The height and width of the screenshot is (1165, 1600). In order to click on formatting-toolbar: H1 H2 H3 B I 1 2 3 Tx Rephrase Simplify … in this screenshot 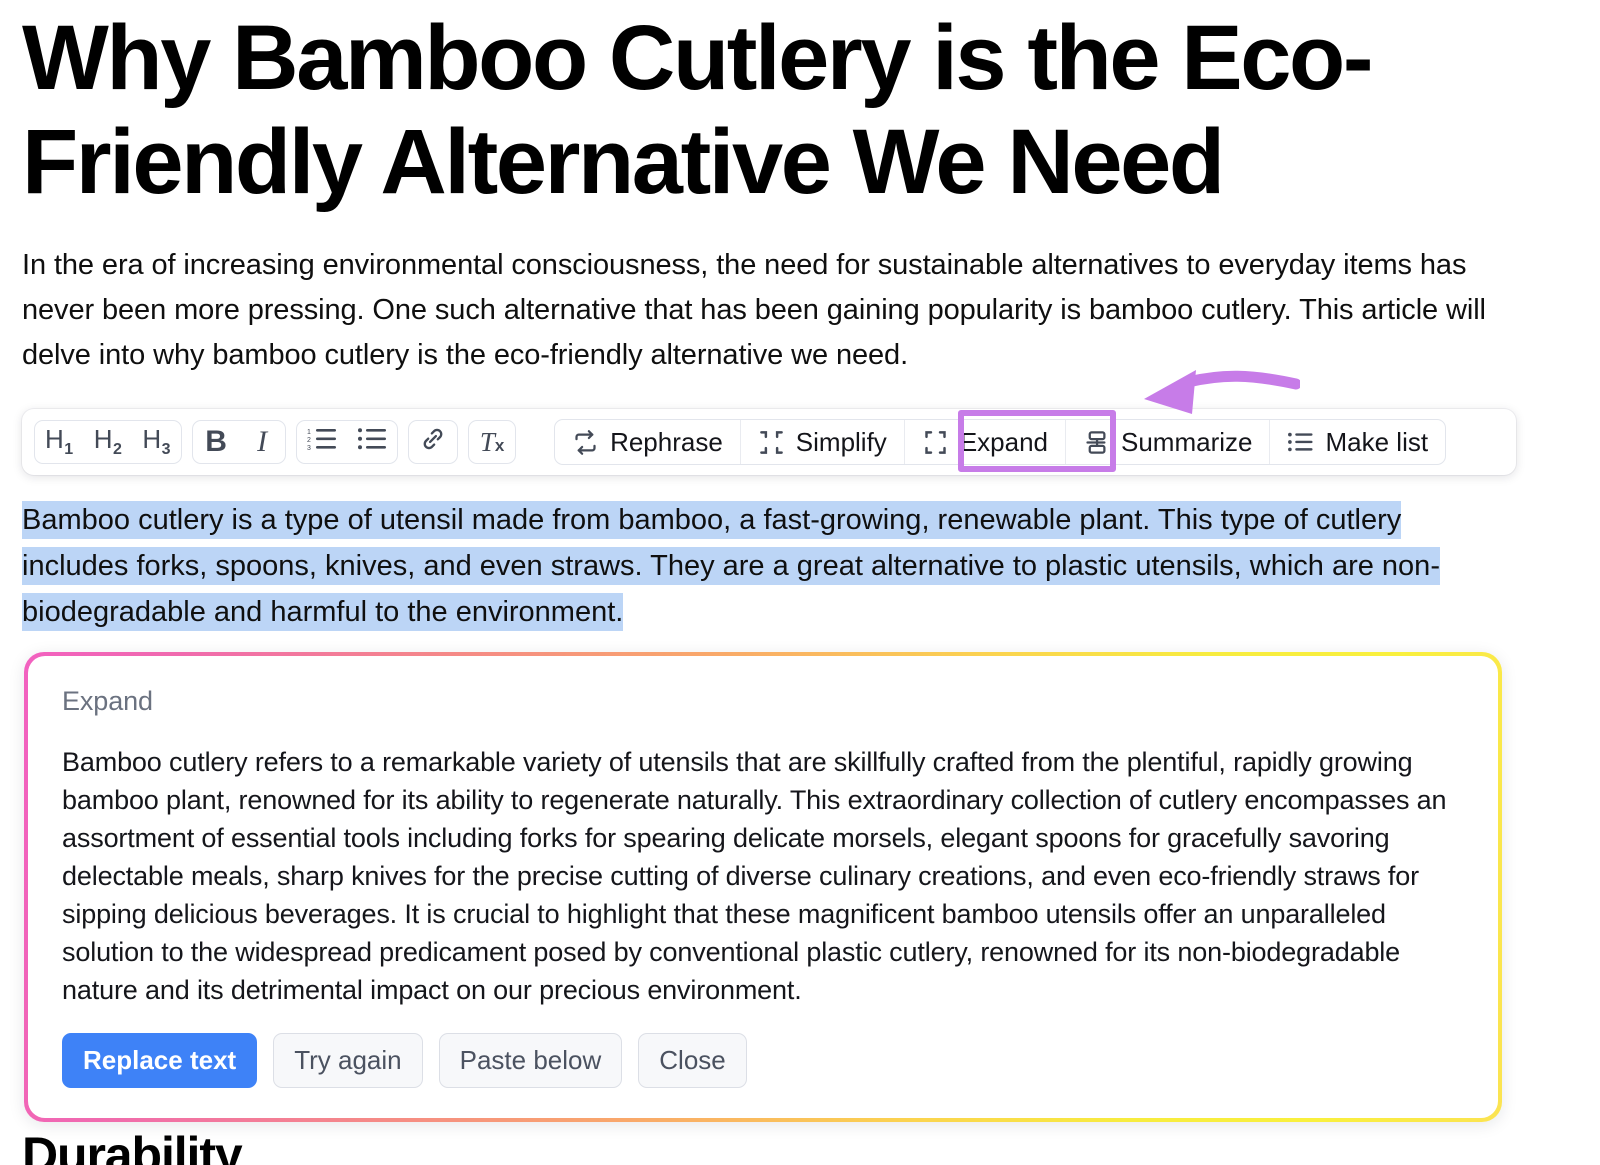, I will do `click(769, 442)`.